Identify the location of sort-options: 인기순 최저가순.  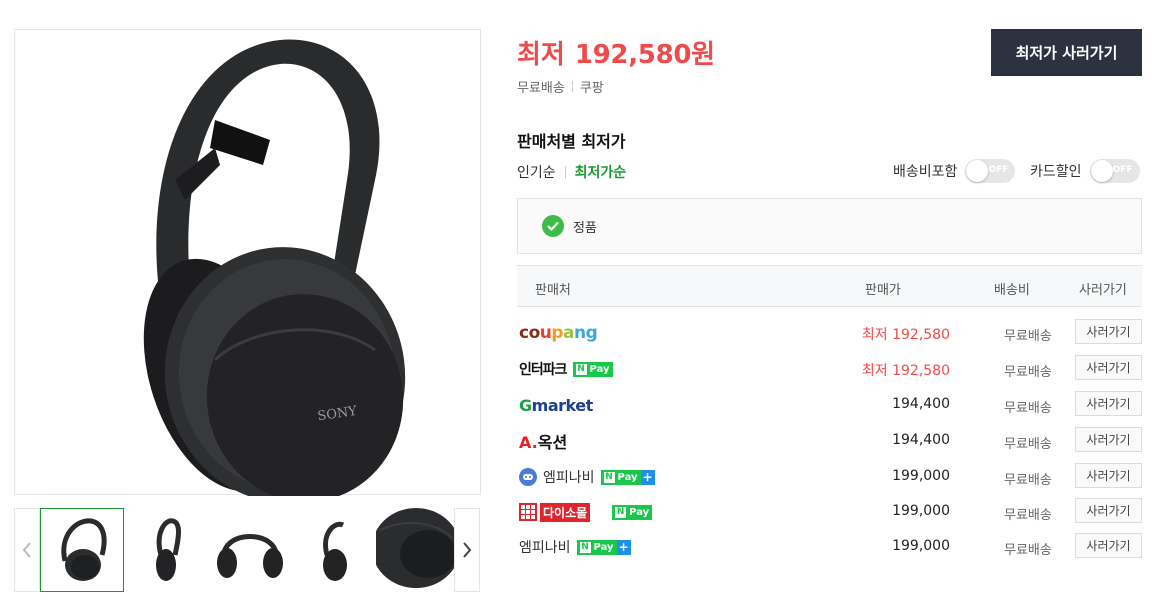
(571, 172).